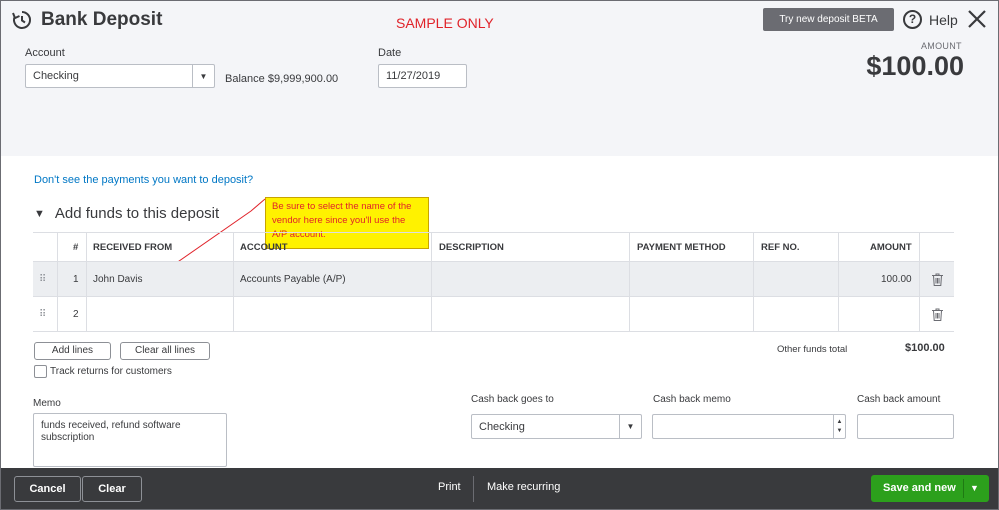  Describe the element at coordinates (941, 46) in the screenshot. I see `amount-caption: AMOUNT` at that location.